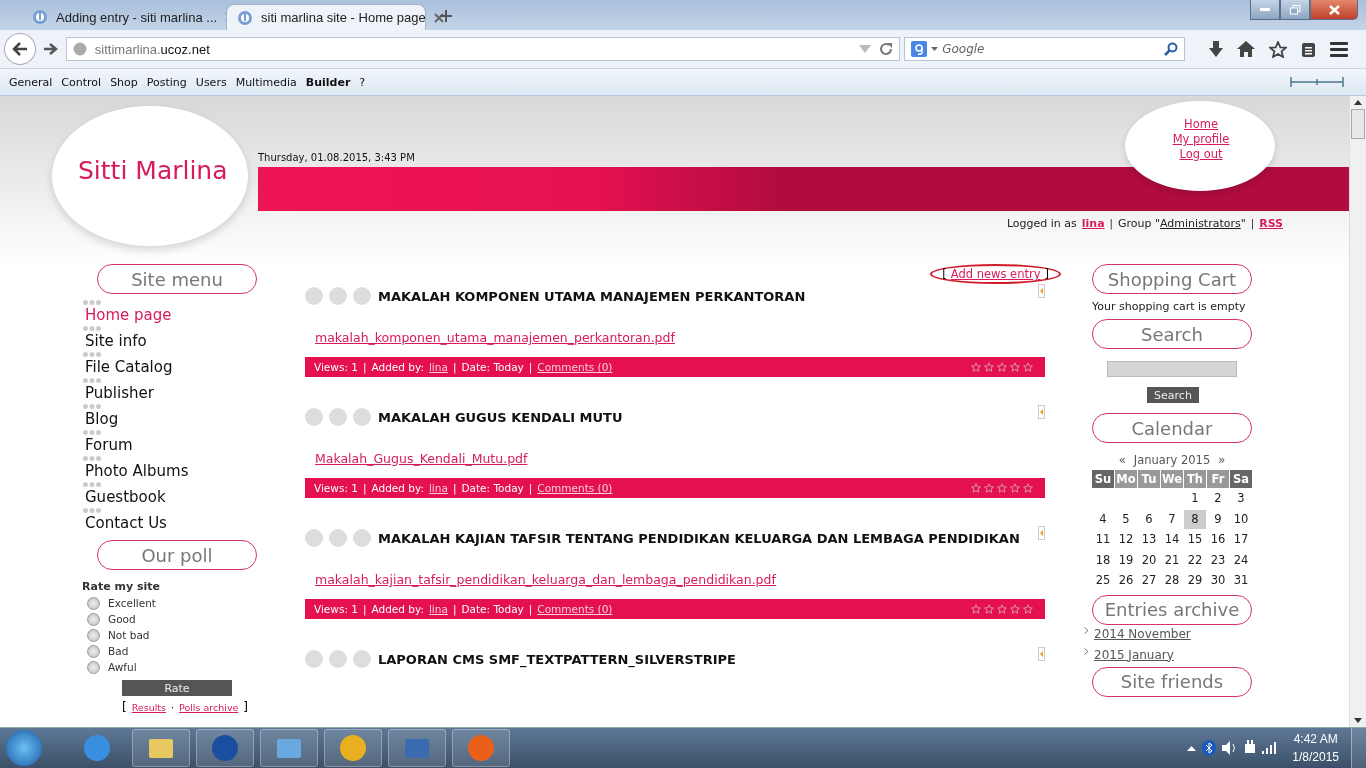  I want to click on calendar-day: 16, so click(1218, 540).